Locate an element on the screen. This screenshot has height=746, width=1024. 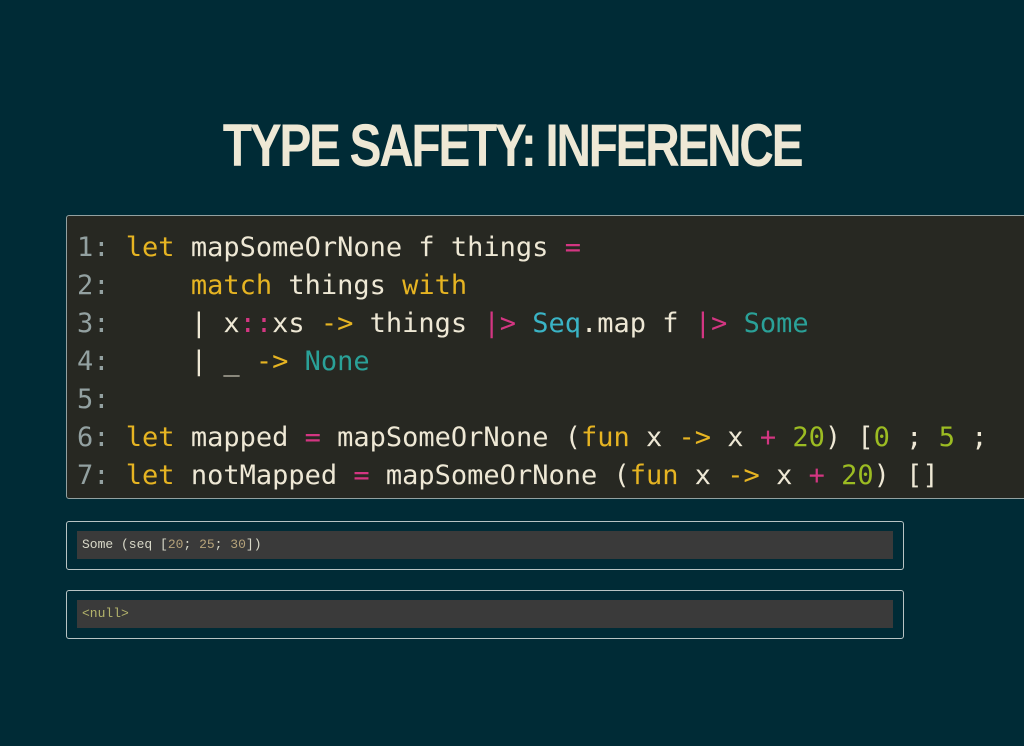
code-token: Seq is located at coordinates (556, 323).